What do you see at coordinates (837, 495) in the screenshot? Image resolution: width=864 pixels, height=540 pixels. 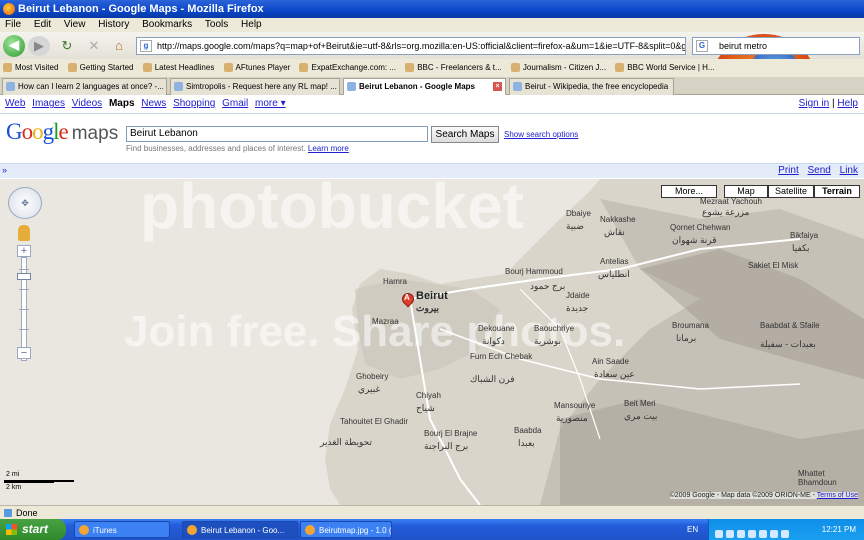 I see `terms-of-use-link: Terms of Use` at bounding box center [837, 495].